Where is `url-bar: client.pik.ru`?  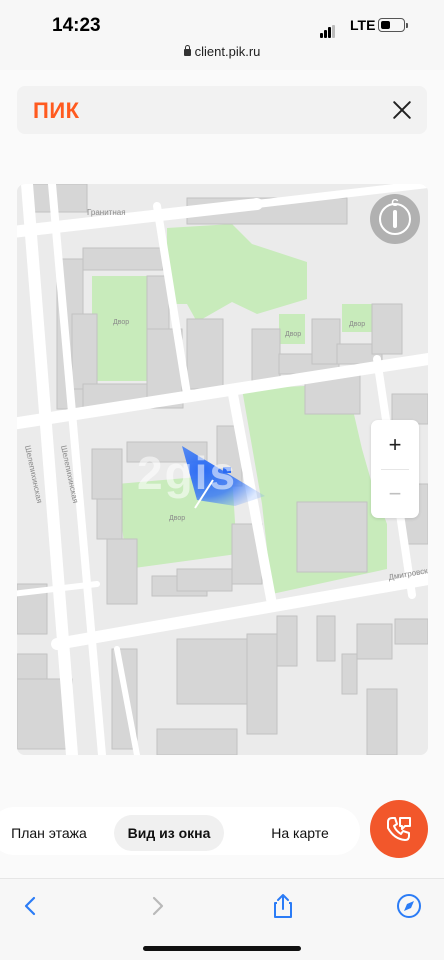
url-bar: client.pik.ru is located at coordinates (222, 51).